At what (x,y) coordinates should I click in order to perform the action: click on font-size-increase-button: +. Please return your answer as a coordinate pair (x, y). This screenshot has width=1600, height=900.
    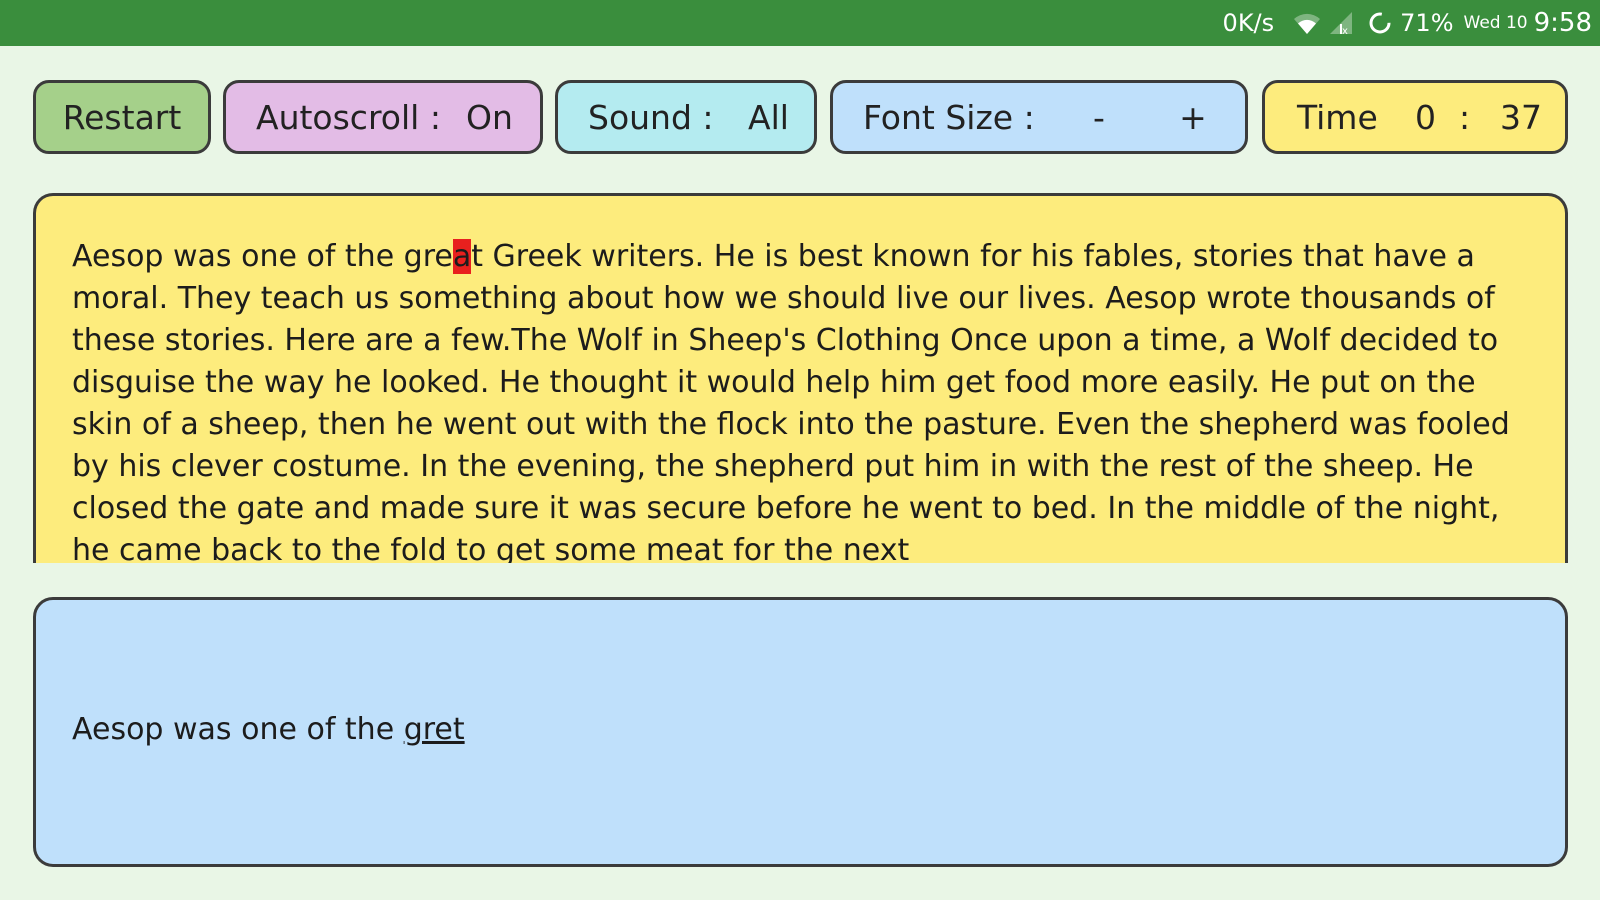
    Looking at the image, I should click on (1193, 117).